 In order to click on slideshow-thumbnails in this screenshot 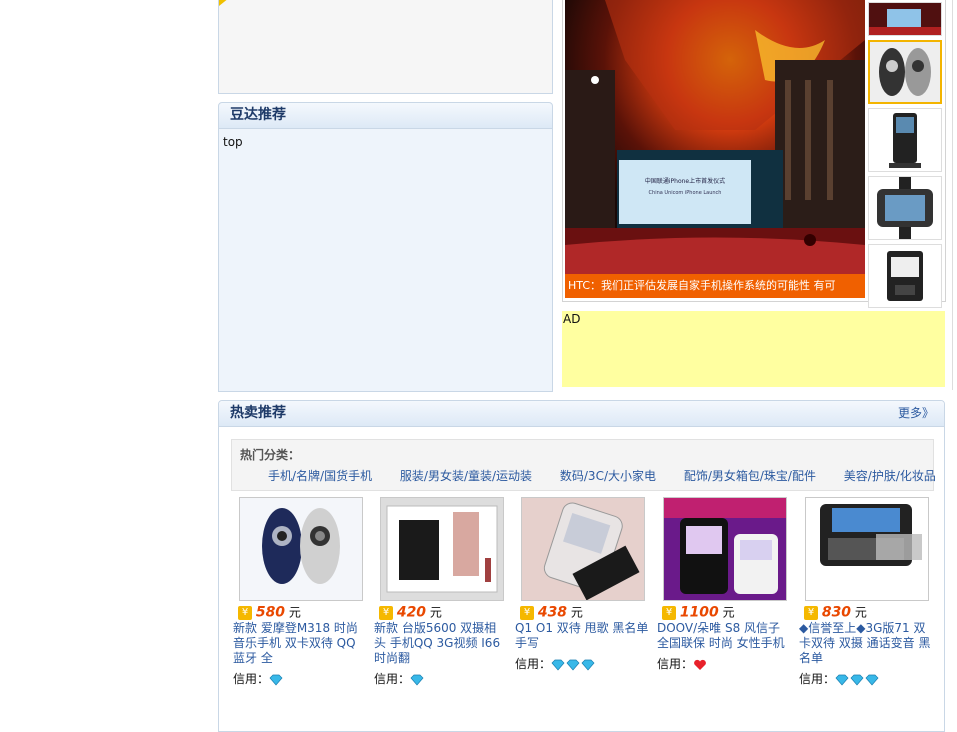, I will do `click(905, 156)`.